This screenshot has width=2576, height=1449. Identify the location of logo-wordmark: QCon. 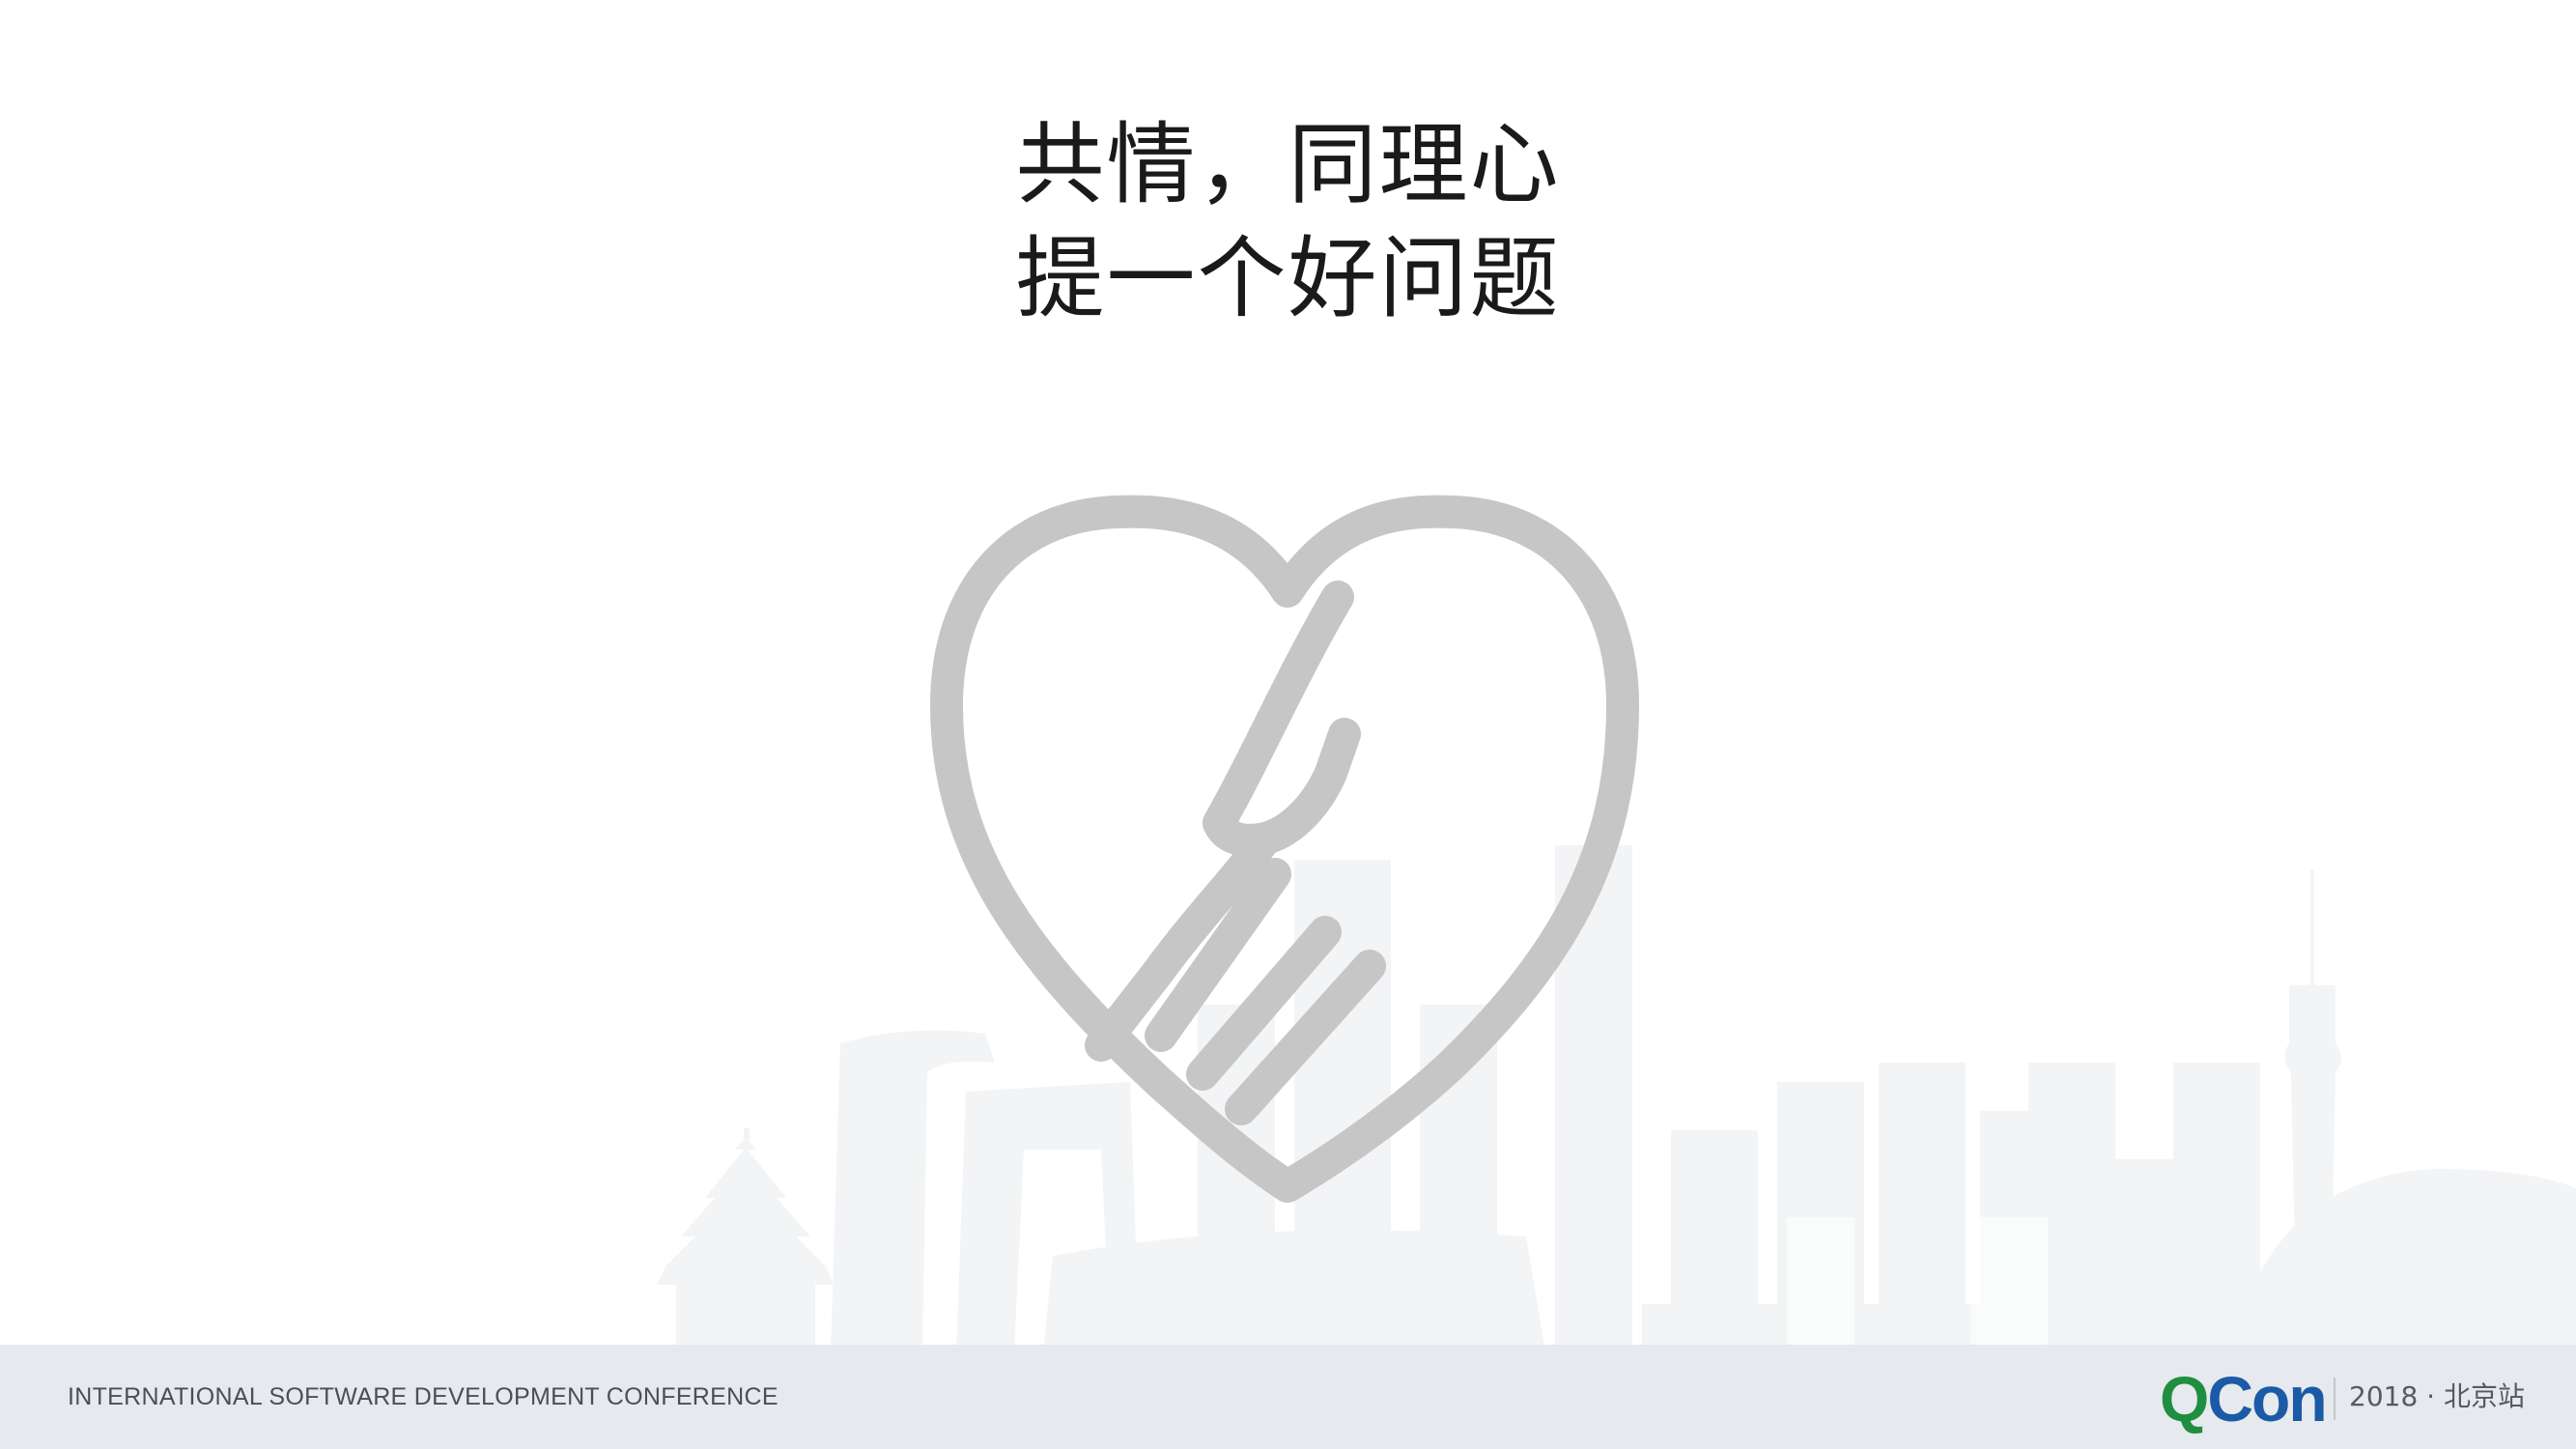
(2244, 1398).